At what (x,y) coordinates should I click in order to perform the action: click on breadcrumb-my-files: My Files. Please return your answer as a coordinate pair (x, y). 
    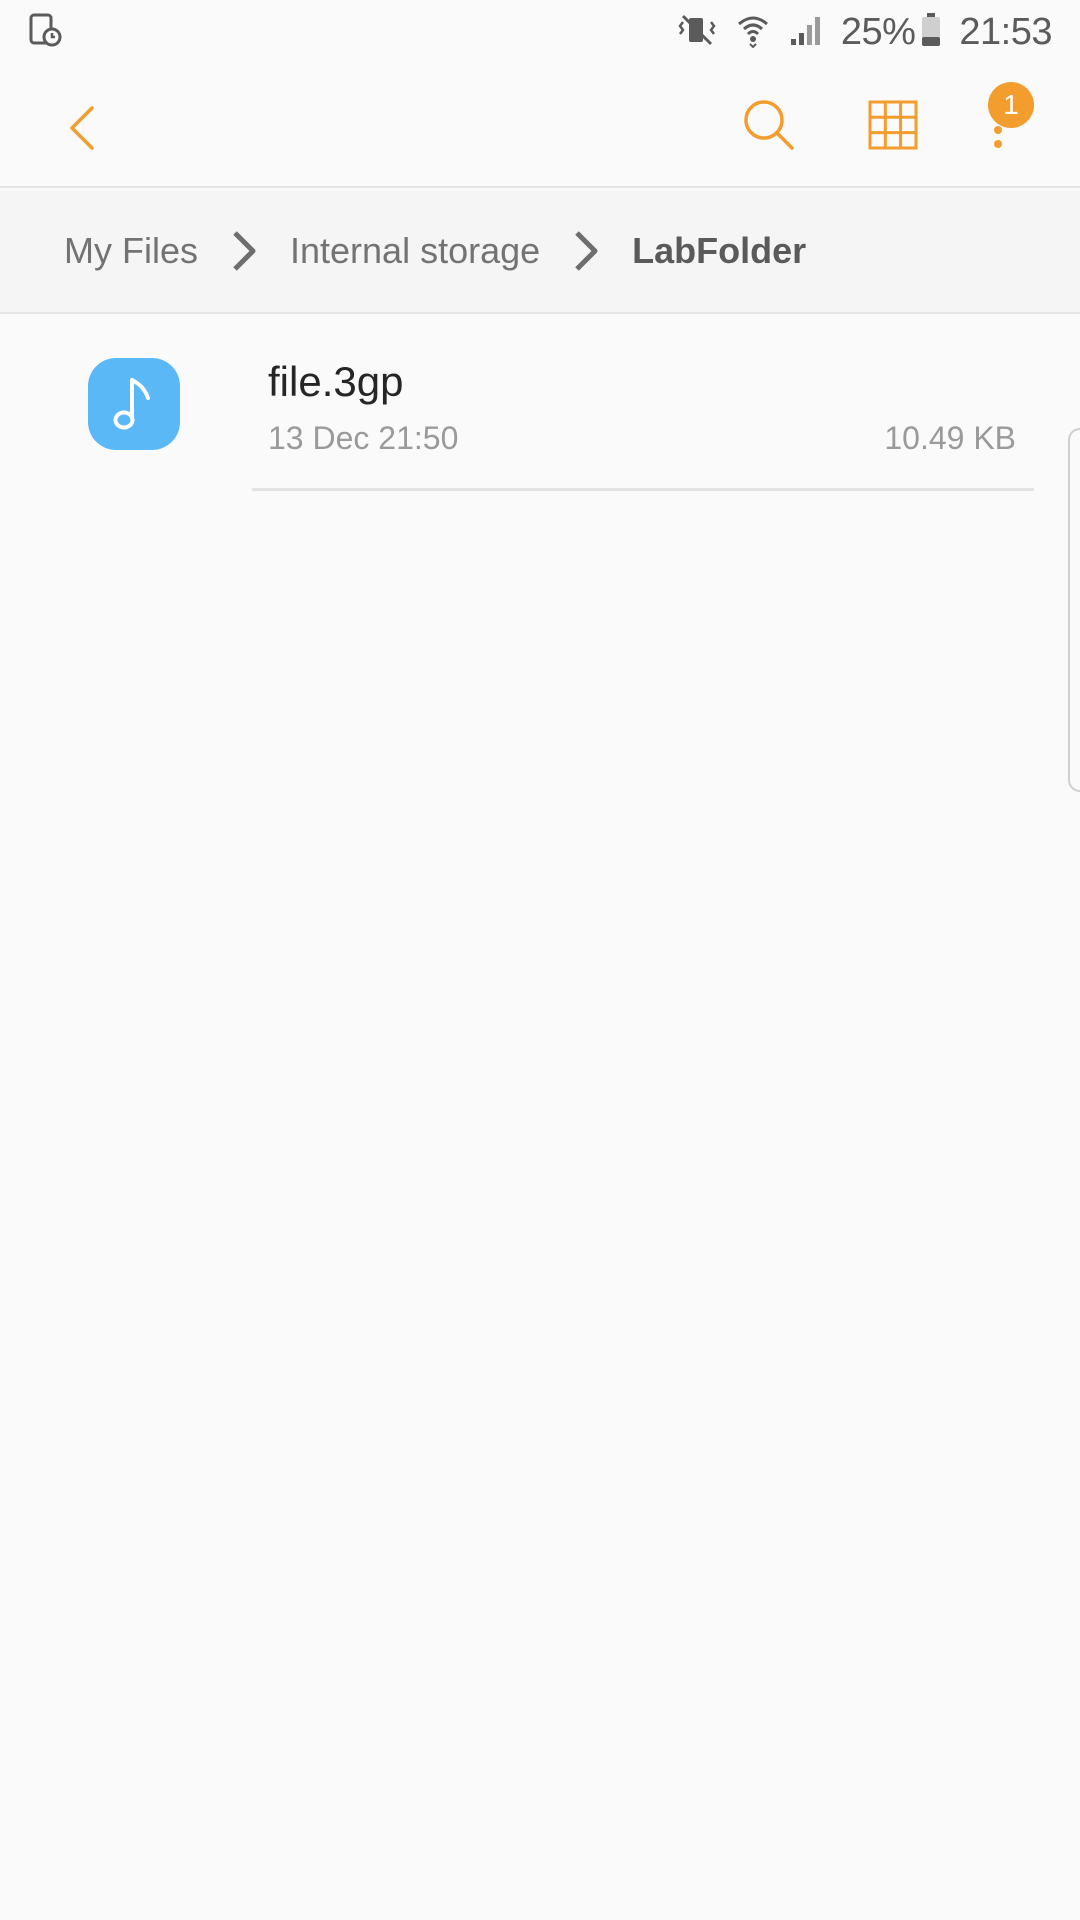
    Looking at the image, I should click on (131, 251).